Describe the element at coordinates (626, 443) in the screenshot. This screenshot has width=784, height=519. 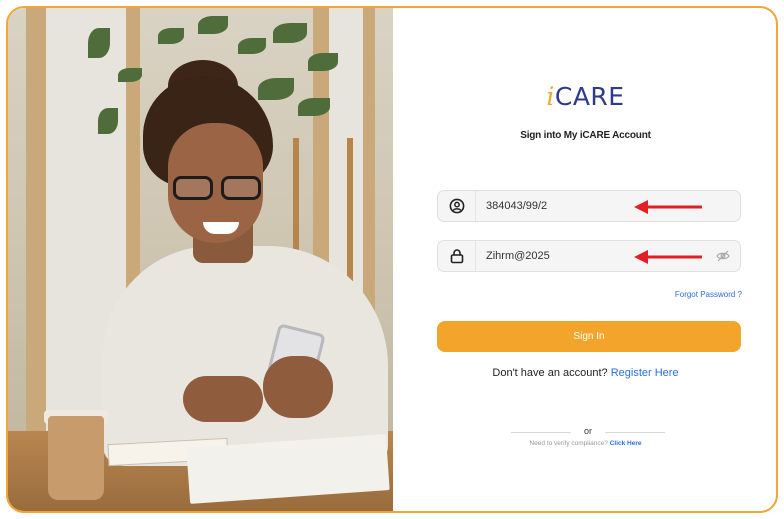
I see `verify-link: Click Here` at that location.